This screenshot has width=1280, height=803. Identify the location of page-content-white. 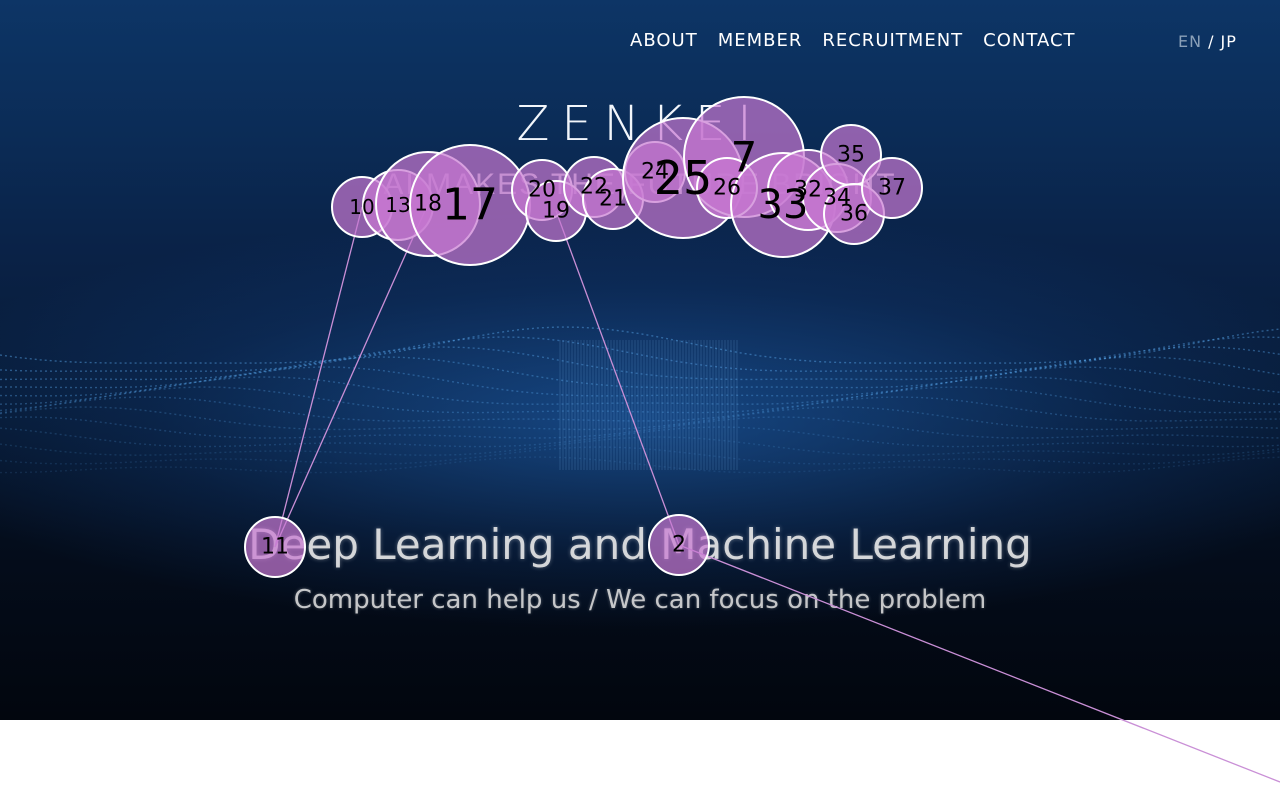
(640, 761).